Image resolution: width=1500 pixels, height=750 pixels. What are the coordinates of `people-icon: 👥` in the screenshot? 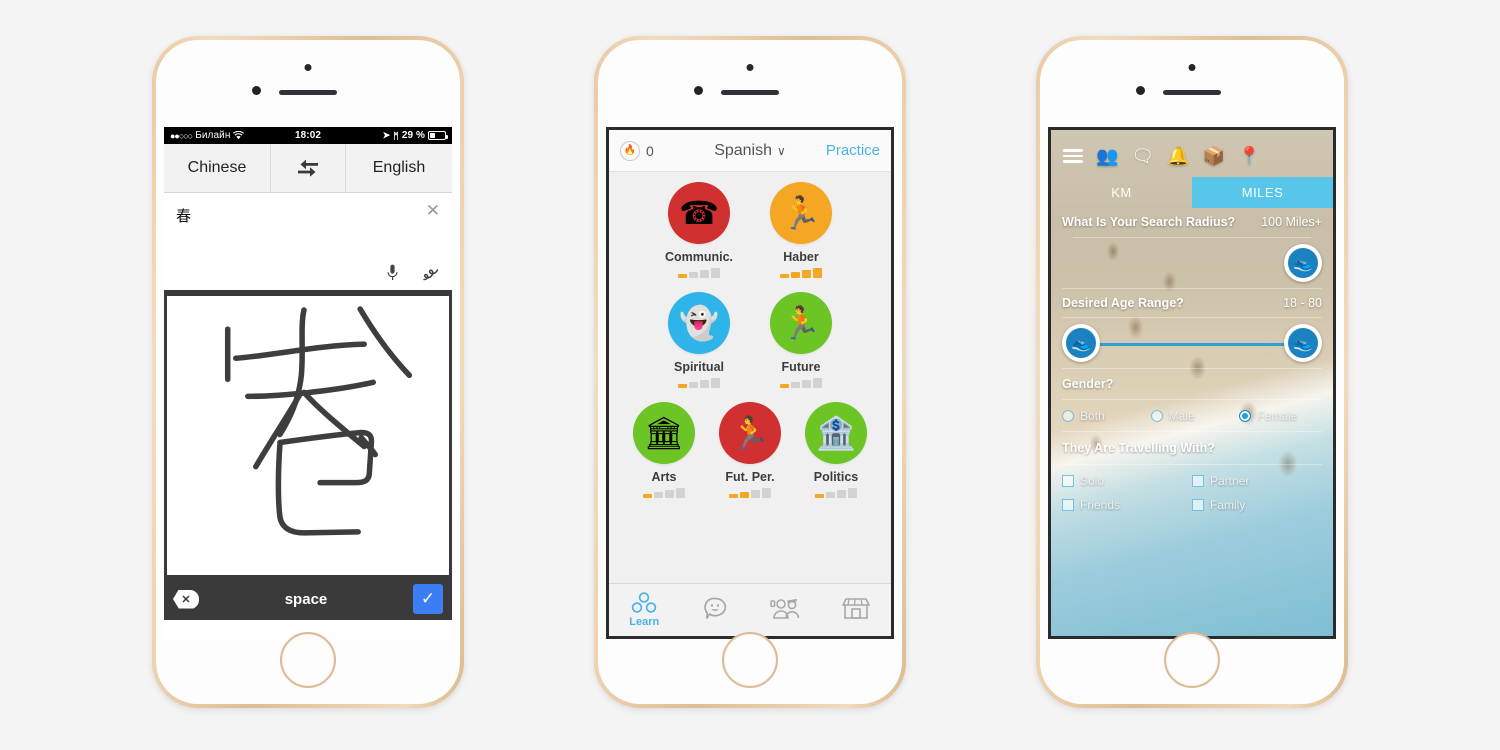 It's located at (1107, 156).